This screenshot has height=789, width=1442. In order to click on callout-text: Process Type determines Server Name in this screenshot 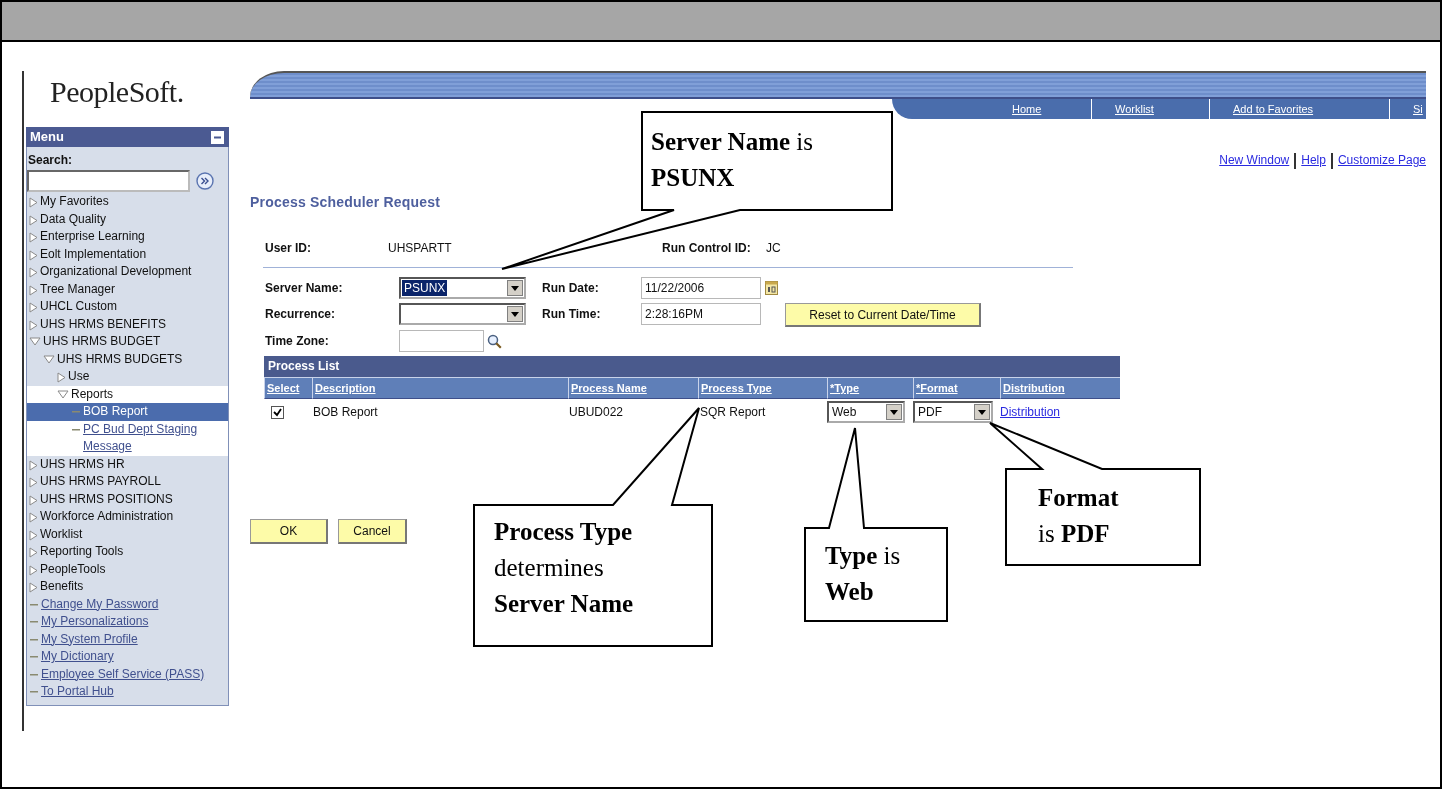, I will do `click(564, 568)`.